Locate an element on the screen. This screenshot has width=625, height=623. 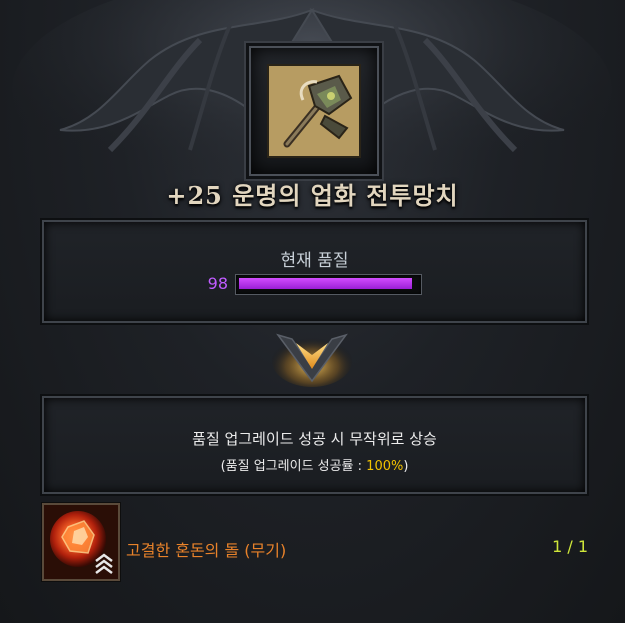
upgrade-rate-text: (품질 업그레이드 성공률 : 100%) is located at coordinates (314, 464).